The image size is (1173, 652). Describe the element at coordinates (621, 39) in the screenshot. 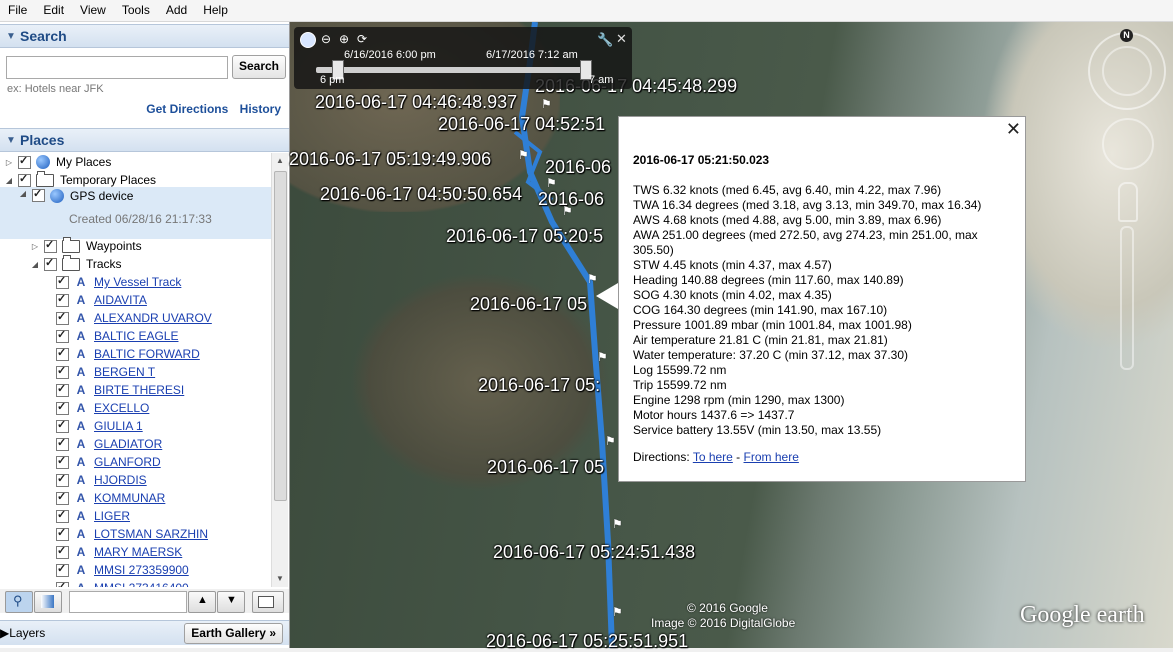

I see `close-icon: ✕` at that location.